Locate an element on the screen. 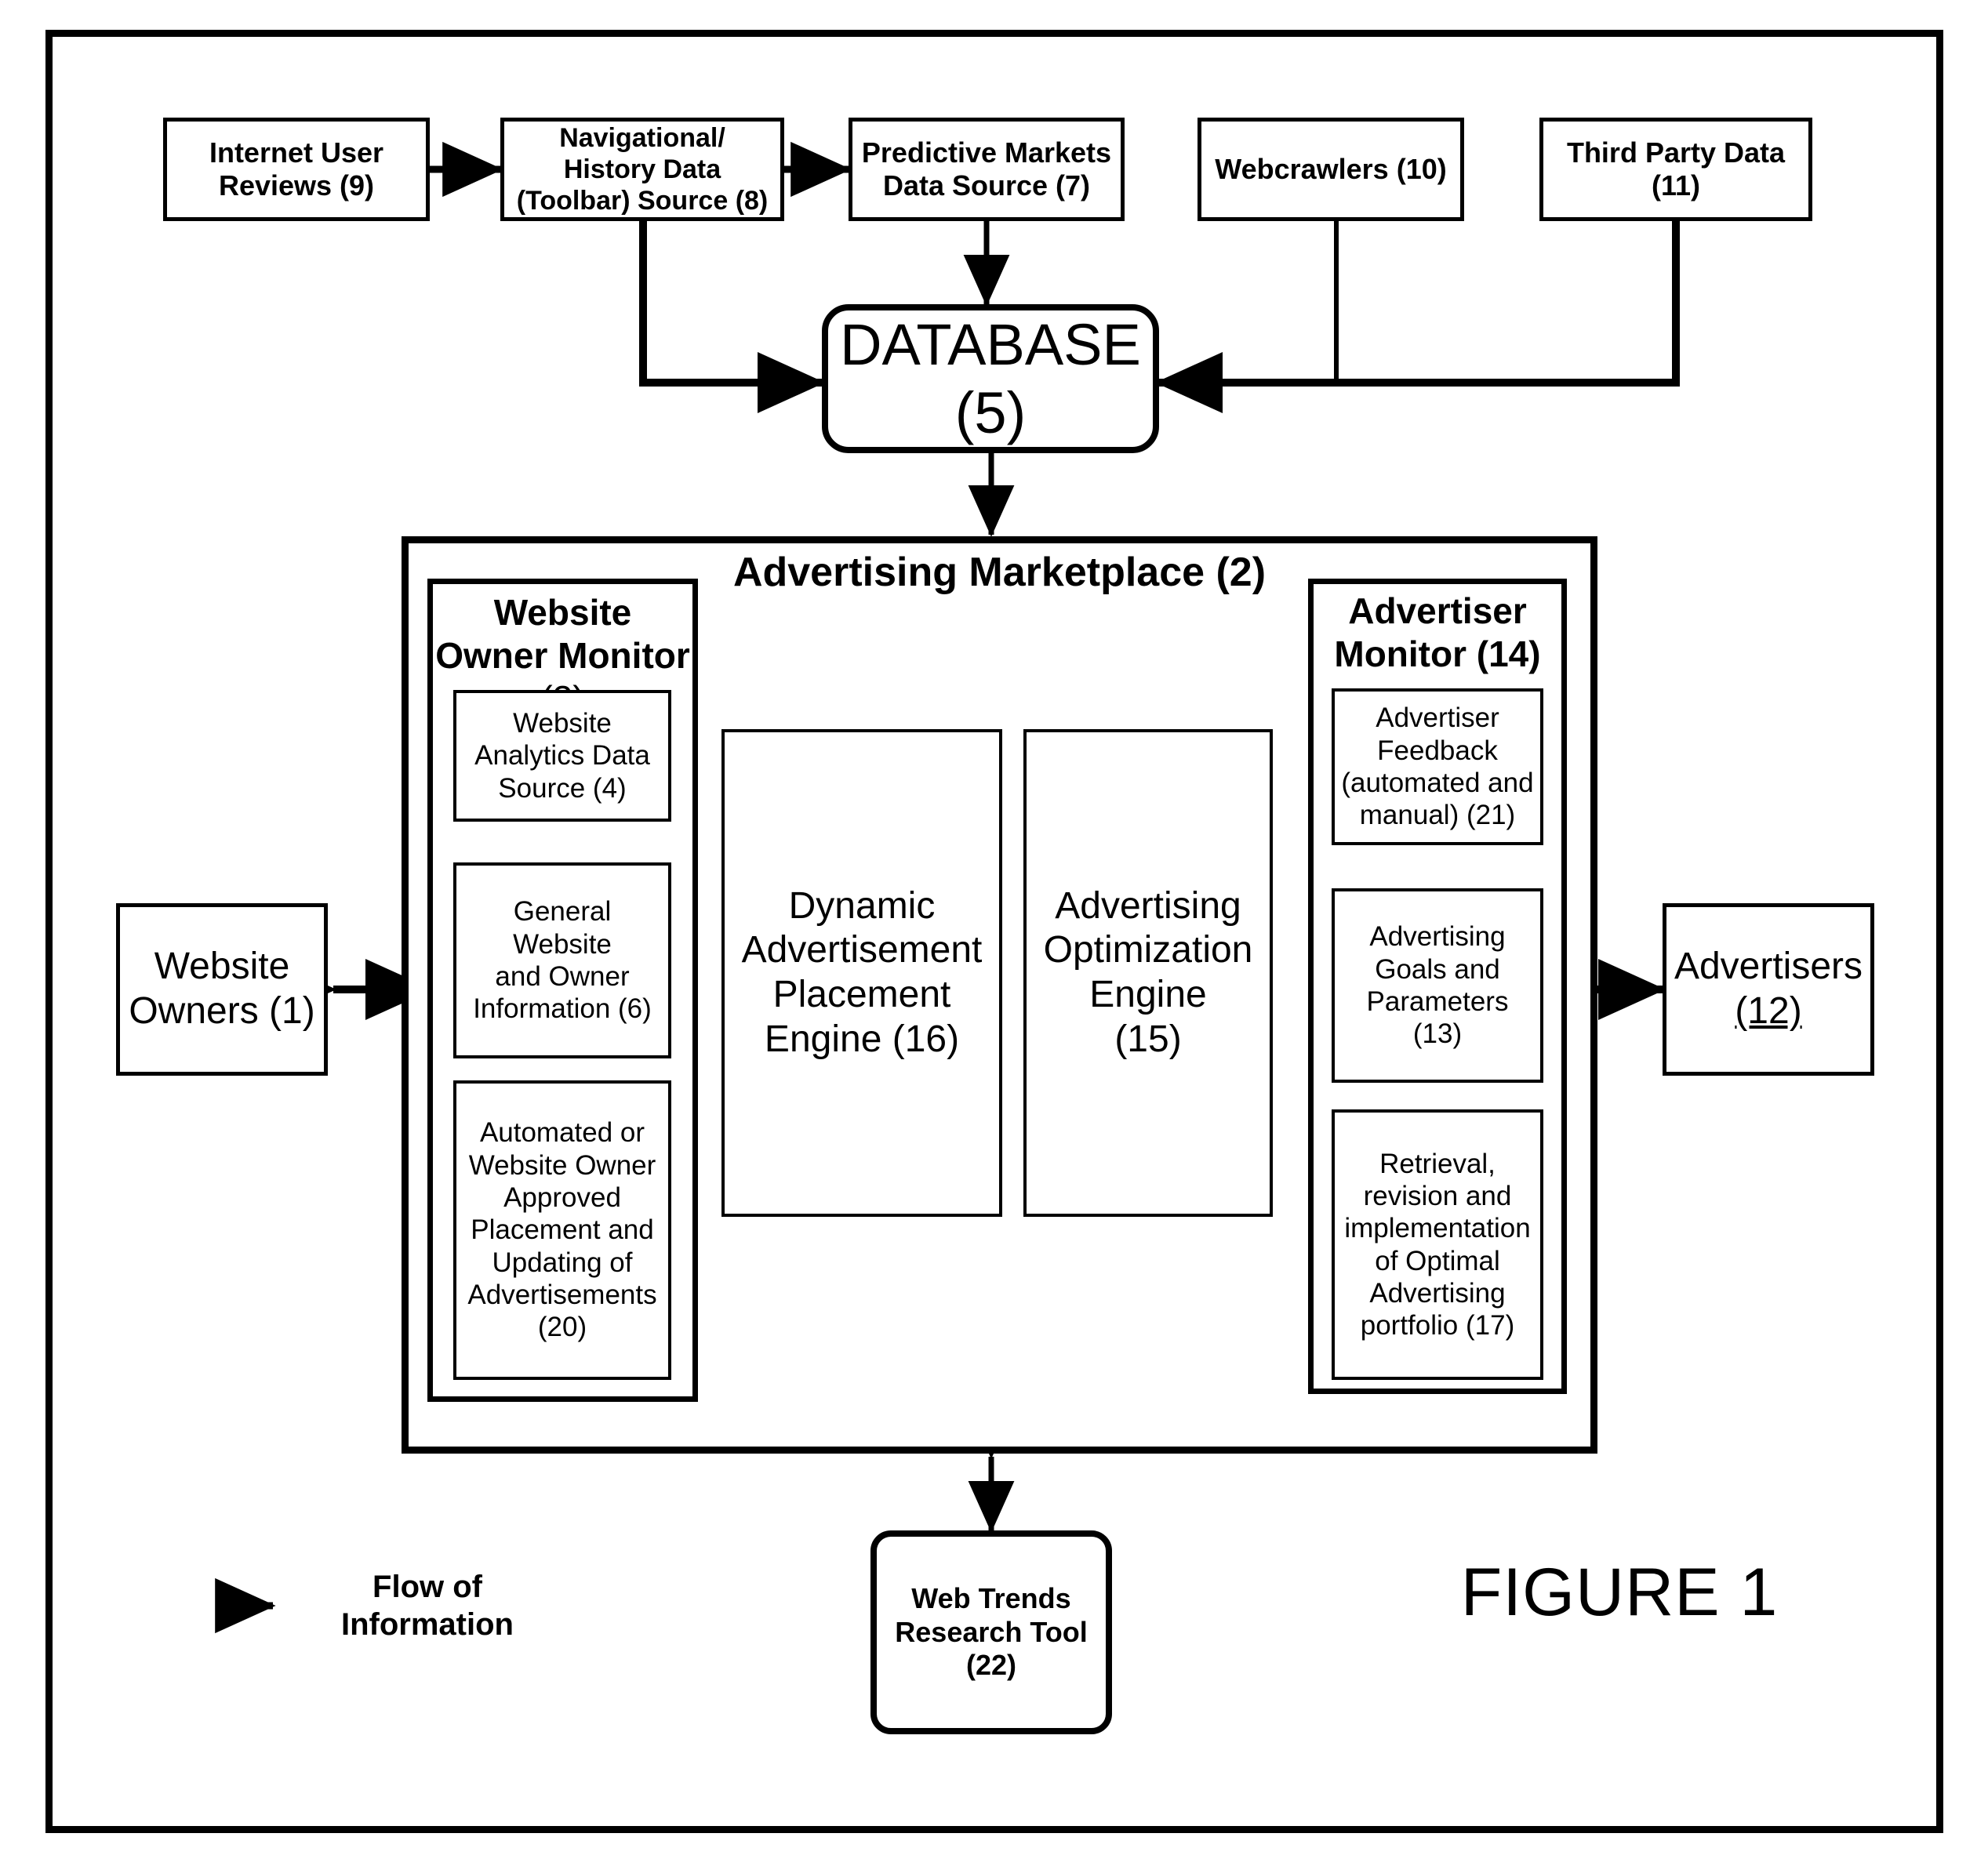 Image resolution: width=1988 pixels, height=1866 pixels. advertising-optimization-engine-label: Advertising Optimization Engine (15) is located at coordinates (1148, 972).